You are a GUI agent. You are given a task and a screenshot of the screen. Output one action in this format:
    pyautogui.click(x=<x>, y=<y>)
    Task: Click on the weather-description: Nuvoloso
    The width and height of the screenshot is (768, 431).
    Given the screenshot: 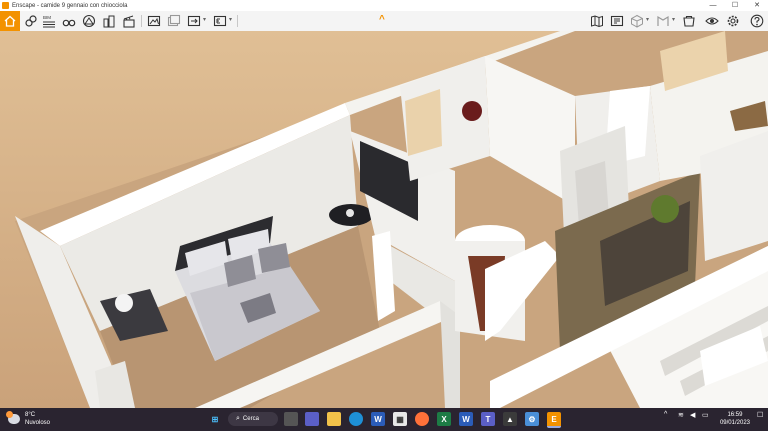 What is the action you would take?
    pyautogui.click(x=38, y=423)
    